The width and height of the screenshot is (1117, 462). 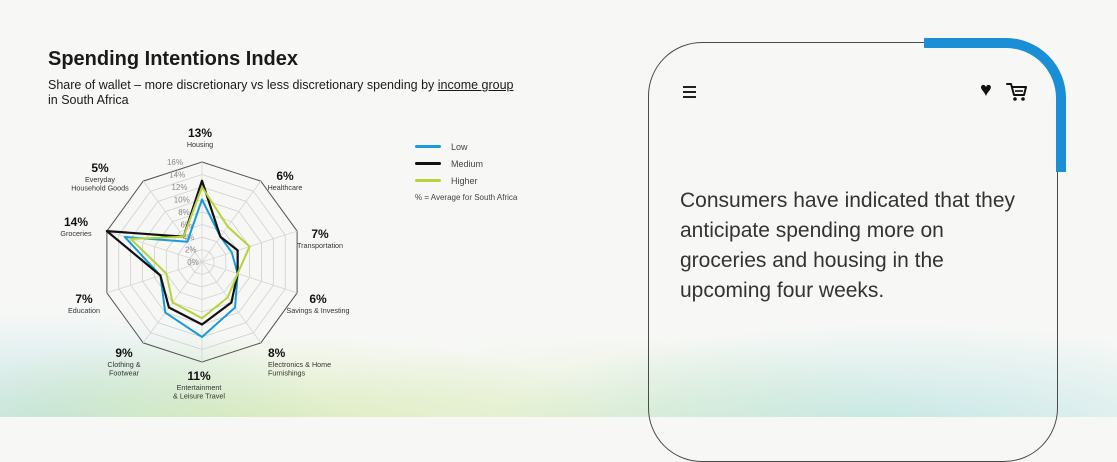 What do you see at coordinates (995, 105) in the screenshot?
I see `phone-scroll-accent` at bounding box center [995, 105].